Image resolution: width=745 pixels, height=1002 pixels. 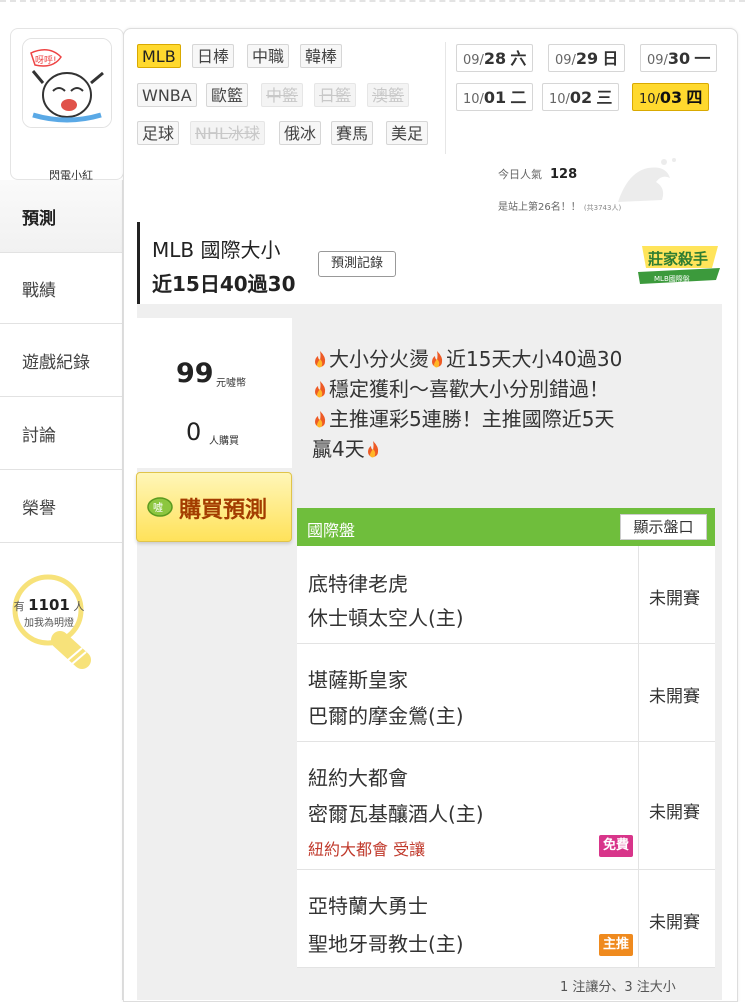 What do you see at coordinates (512, 449) in the screenshot?
I see `description-line: 贏4天` at bounding box center [512, 449].